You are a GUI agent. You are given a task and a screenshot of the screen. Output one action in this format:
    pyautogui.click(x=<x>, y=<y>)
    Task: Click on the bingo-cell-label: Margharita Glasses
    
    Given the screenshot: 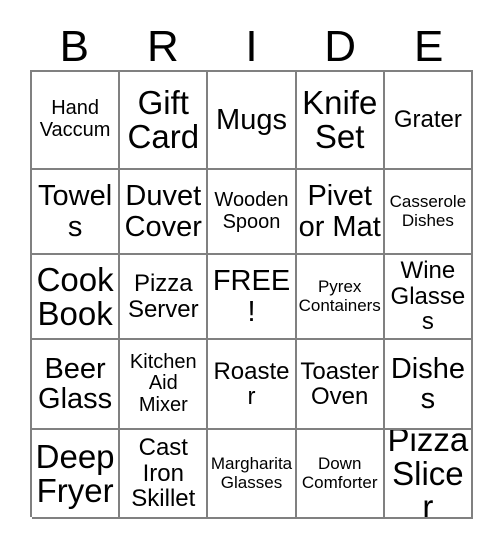 What is the action you would take?
    pyautogui.click(x=251, y=472)
    